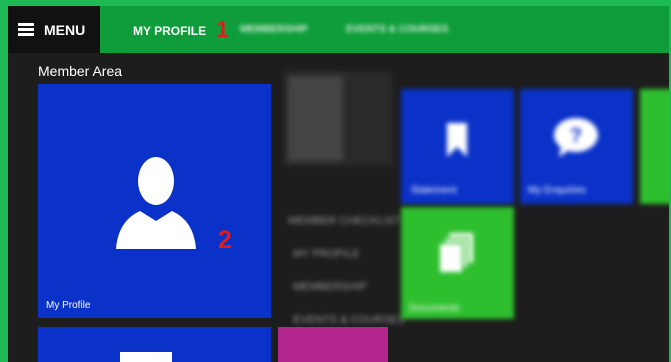 Image resolution: width=671 pixels, height=362 pixels. Describe the element at coordinates (222, 29) in the screenshot. I see `step-marker-1: 1` at that location.